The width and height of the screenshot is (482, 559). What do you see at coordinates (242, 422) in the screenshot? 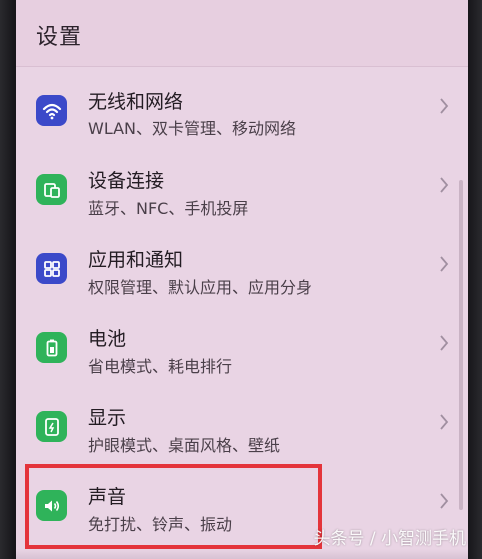
I see `settings-item-display: 显示 护眼模式、桌面风格、壁纸` at bounding box center [242, 422].